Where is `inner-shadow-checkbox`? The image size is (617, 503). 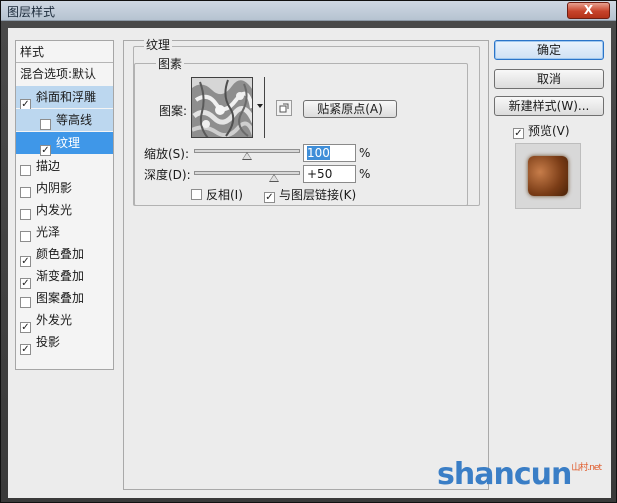
inner-shadow-checkbox is located at coordinates (25, 192).